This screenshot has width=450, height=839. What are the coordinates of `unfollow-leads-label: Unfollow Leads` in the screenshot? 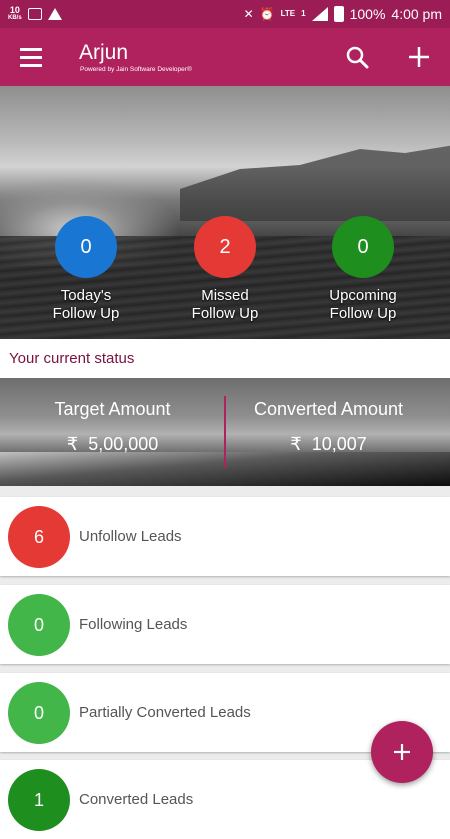 It's located at (130, 536).